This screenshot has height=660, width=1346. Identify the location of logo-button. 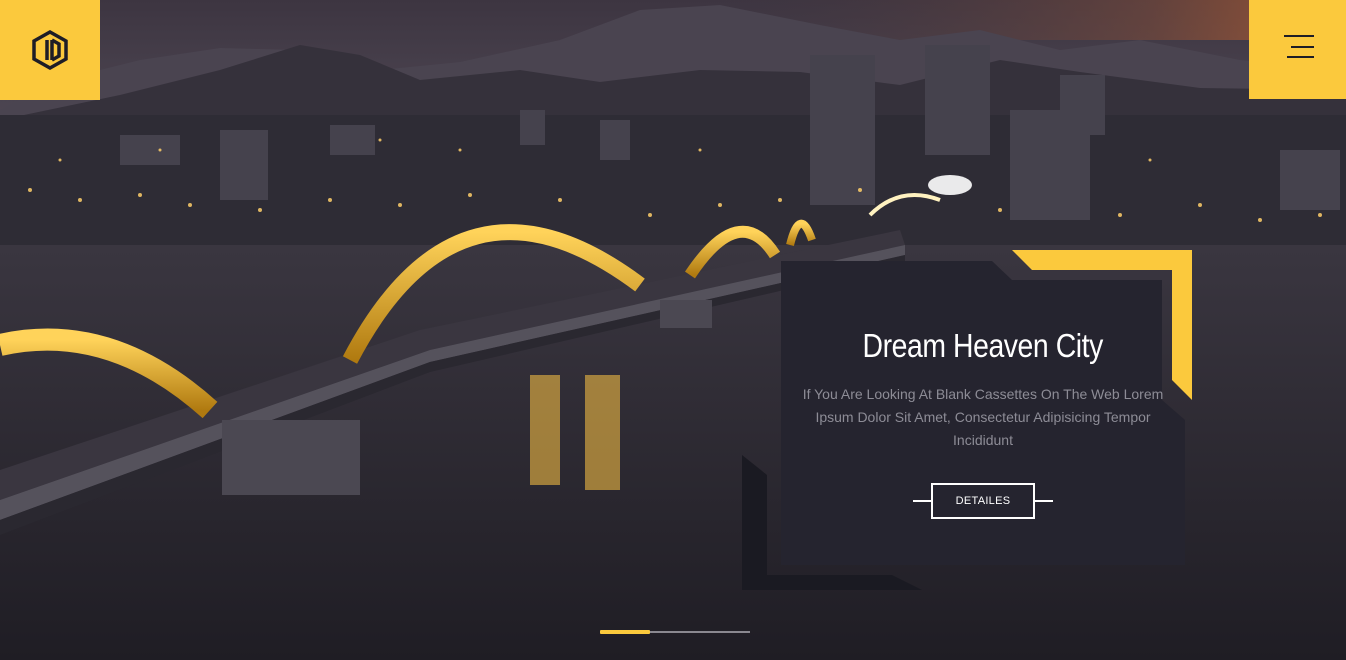
(50, 50).